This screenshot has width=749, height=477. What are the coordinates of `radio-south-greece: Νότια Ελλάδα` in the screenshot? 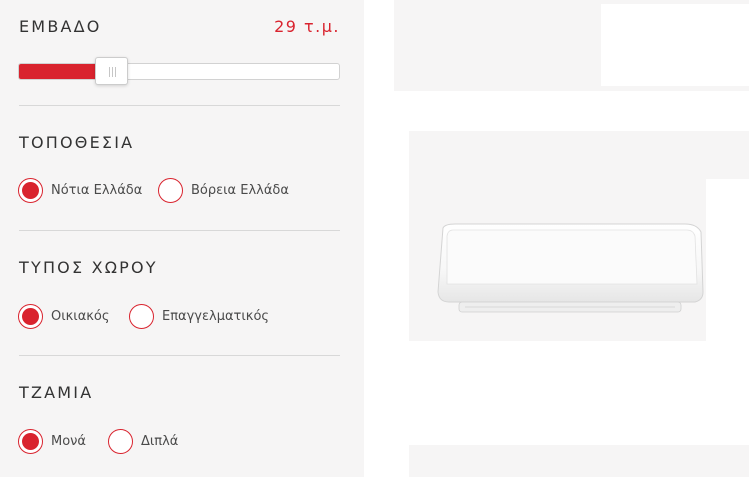 It's located at (80, 190).